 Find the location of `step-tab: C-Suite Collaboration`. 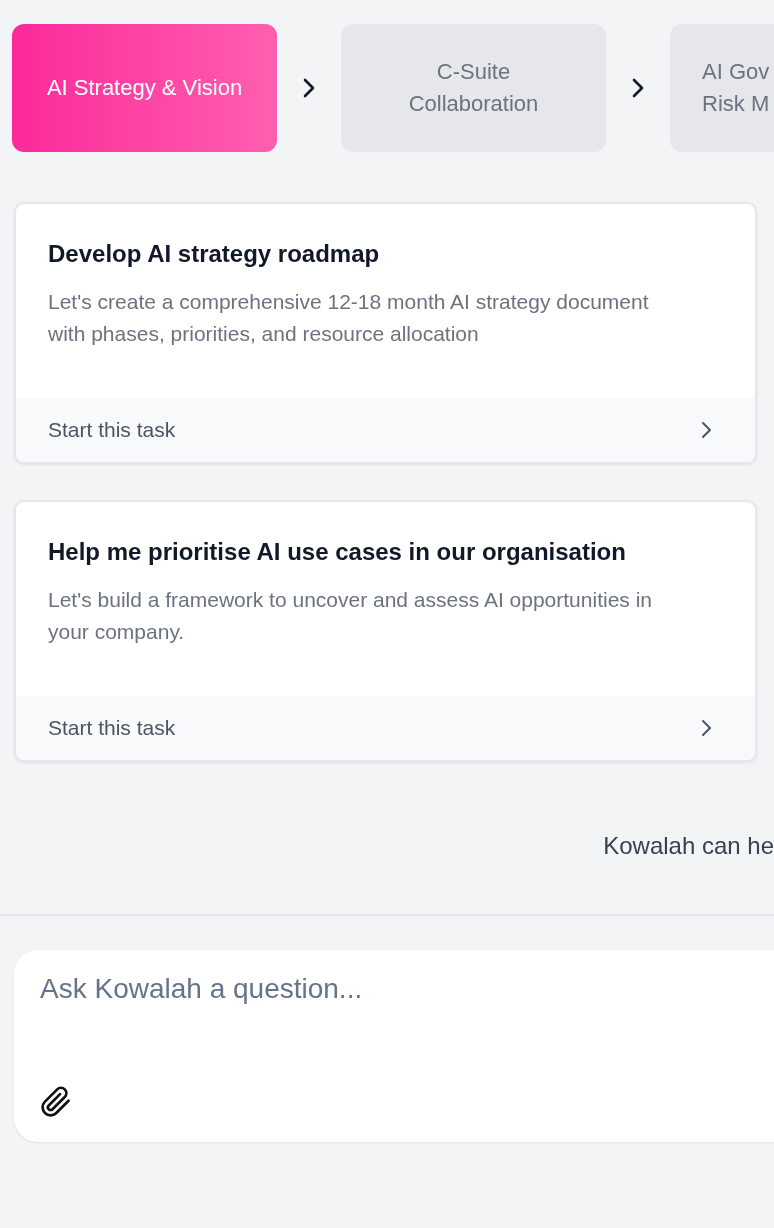

step-tab: C-Suite Collaboration is located at coordinates (473, 88).